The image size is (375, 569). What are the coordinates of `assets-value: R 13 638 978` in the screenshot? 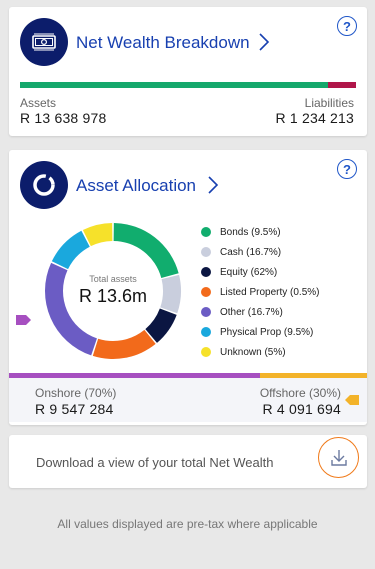 It's located at (63, 118).